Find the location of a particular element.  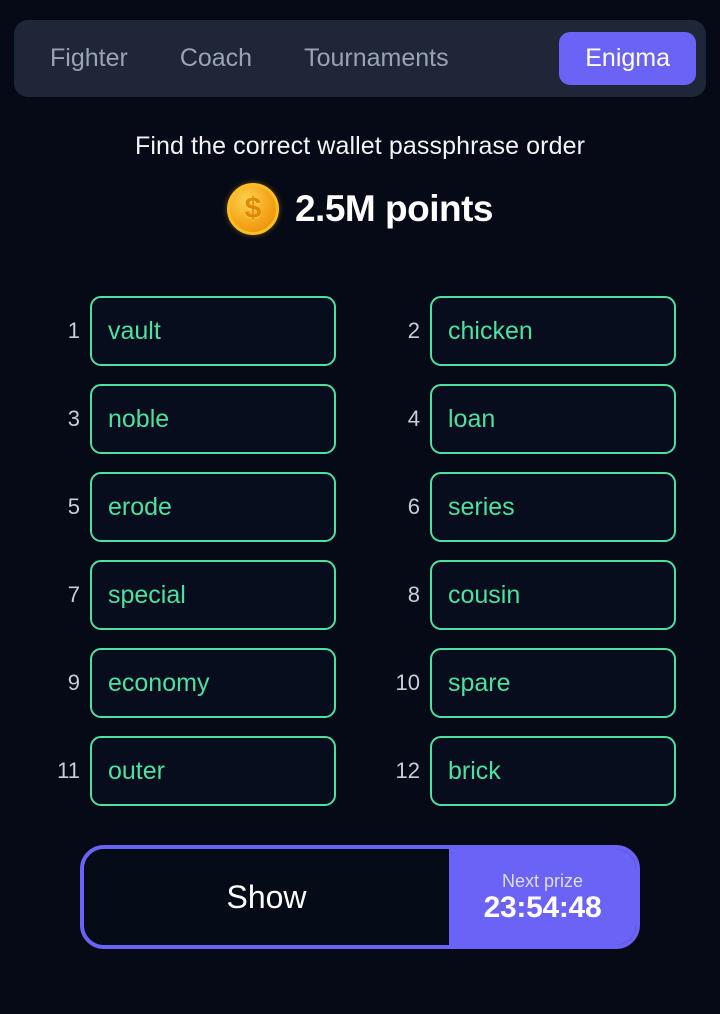

word-index: 9 is located at coordinates (73, 682).